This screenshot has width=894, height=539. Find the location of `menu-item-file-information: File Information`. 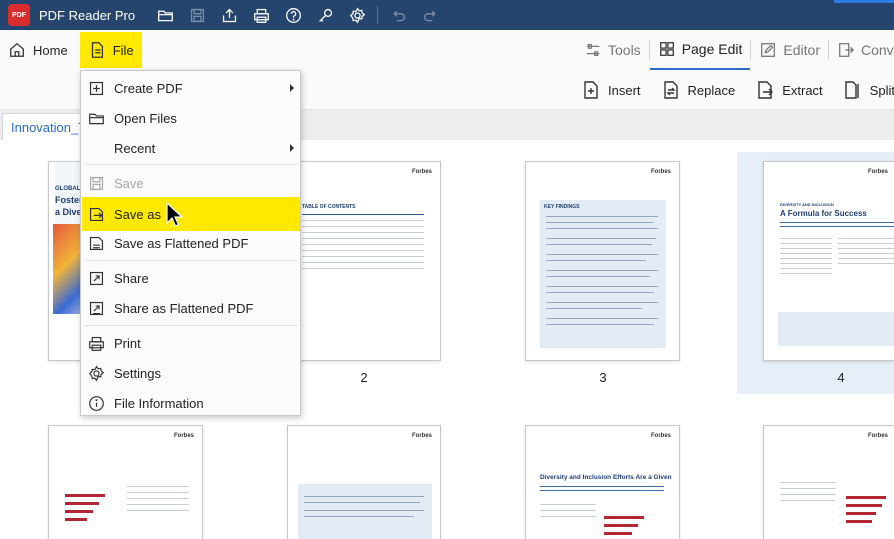

menu-item-file-information: File Information is located at coordinates (191, 403).